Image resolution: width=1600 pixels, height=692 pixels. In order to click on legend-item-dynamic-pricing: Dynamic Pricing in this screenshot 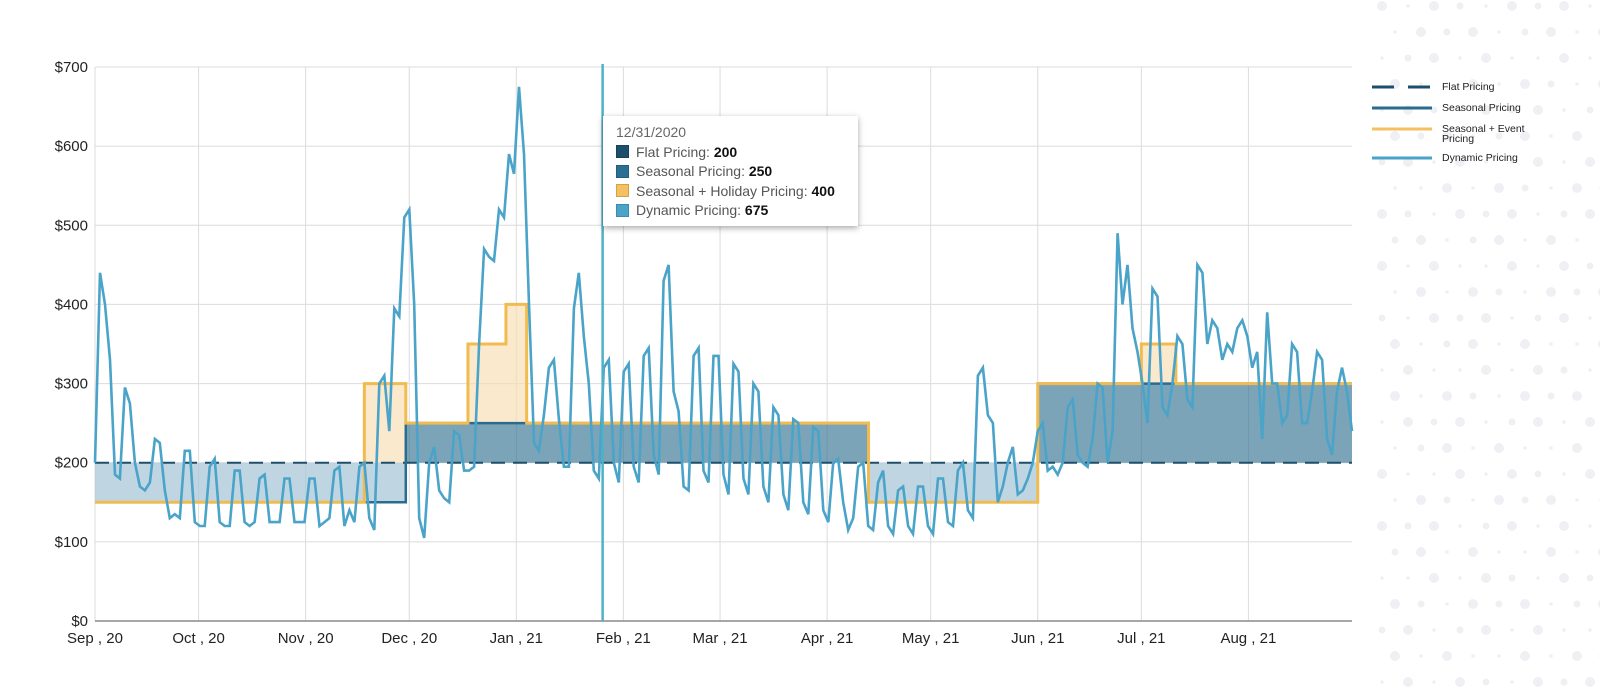, I will do `click(1472, 158)`.